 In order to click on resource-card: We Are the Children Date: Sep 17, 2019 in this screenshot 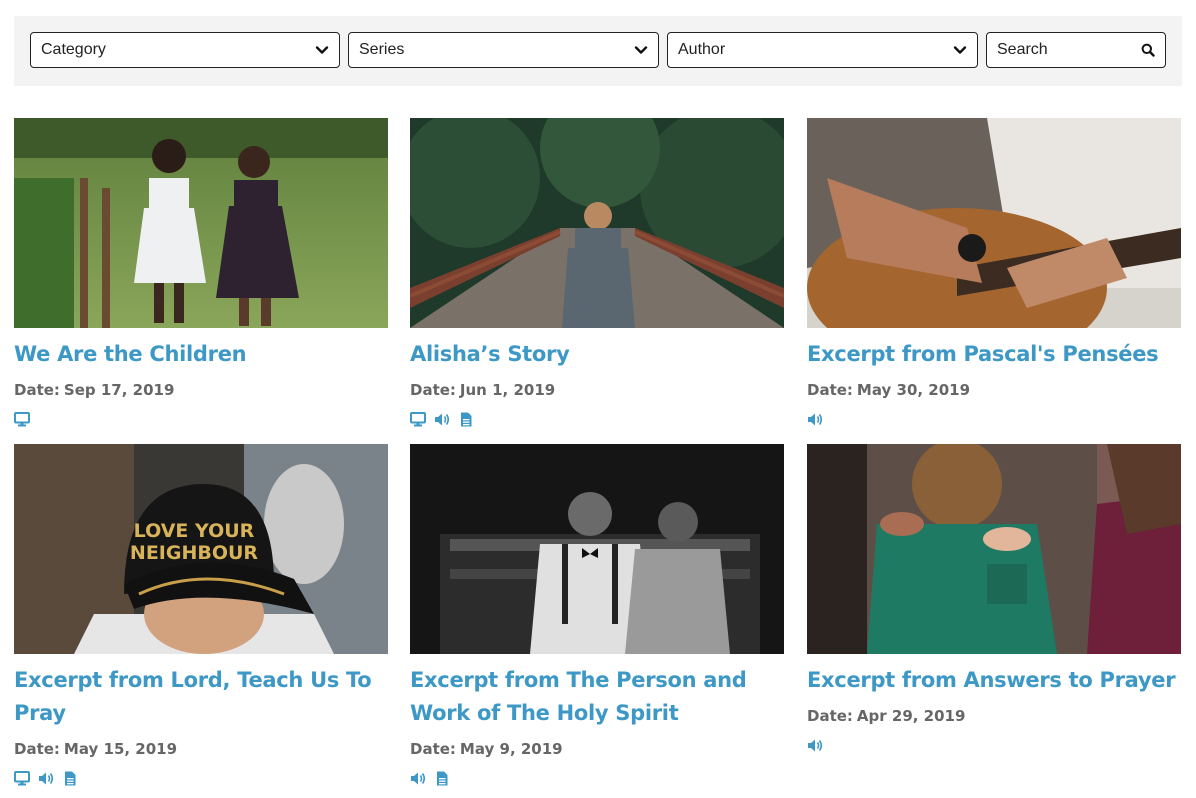, I will do `click(201, 272)`.